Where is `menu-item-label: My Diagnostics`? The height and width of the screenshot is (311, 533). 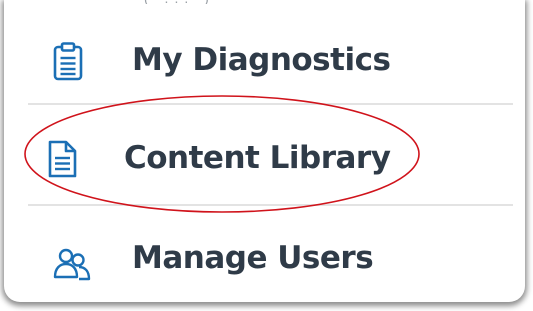
menu-item-label: My Diagnostics is located at coordinates (261, 60).